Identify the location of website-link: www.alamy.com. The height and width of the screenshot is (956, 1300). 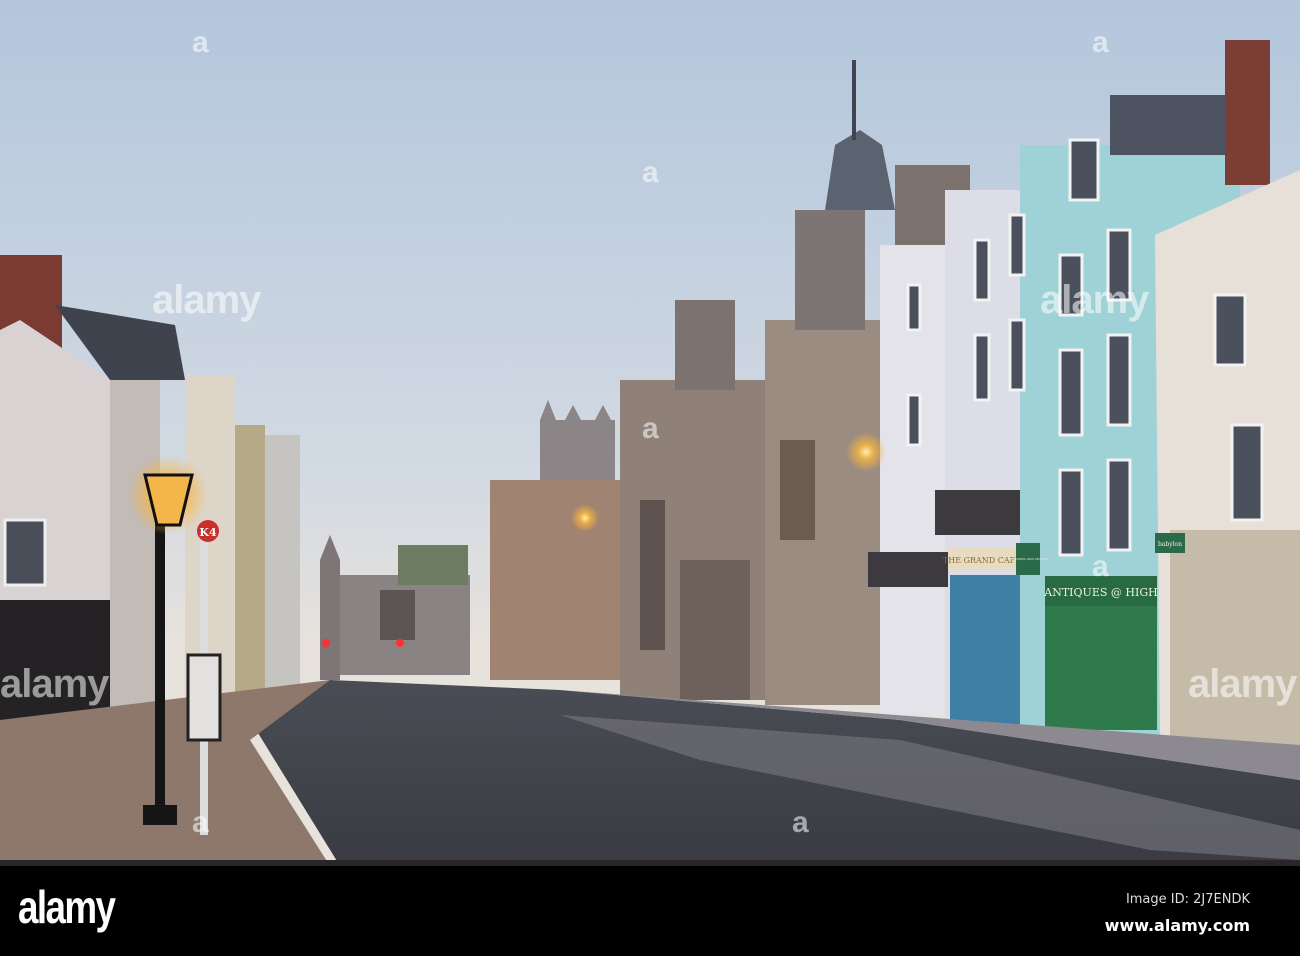
(1177, 925).